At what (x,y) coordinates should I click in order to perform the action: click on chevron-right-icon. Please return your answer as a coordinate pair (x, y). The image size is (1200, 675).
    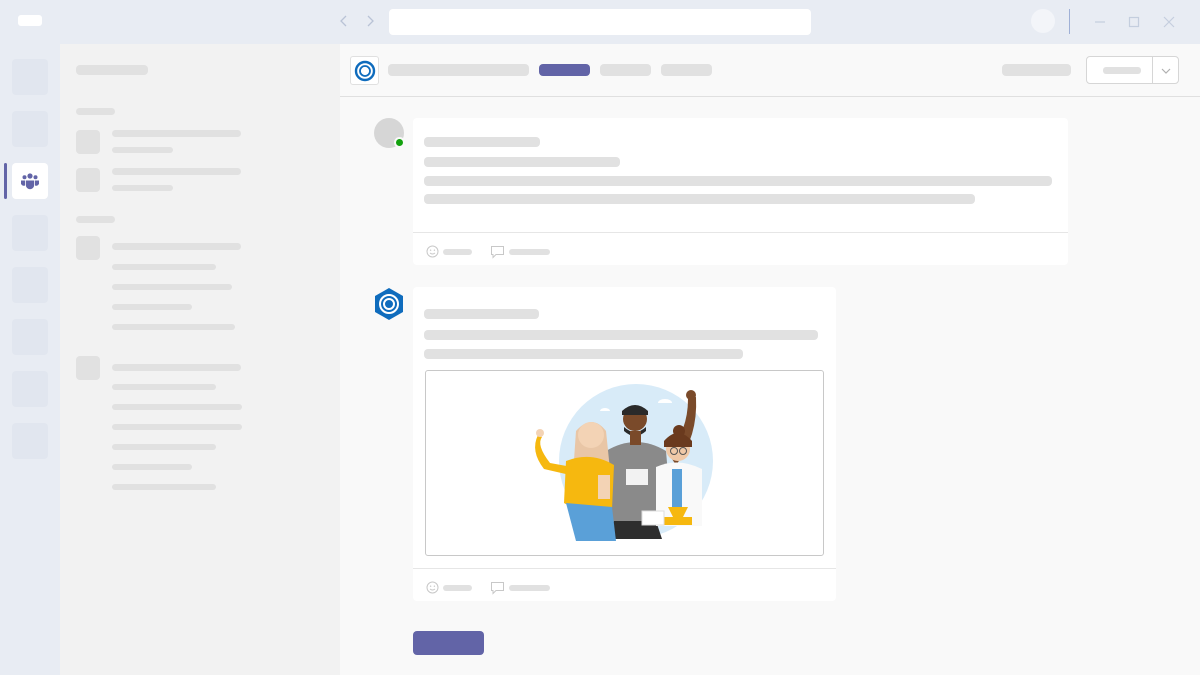
    Looking at the image, I should click on (370, 21).